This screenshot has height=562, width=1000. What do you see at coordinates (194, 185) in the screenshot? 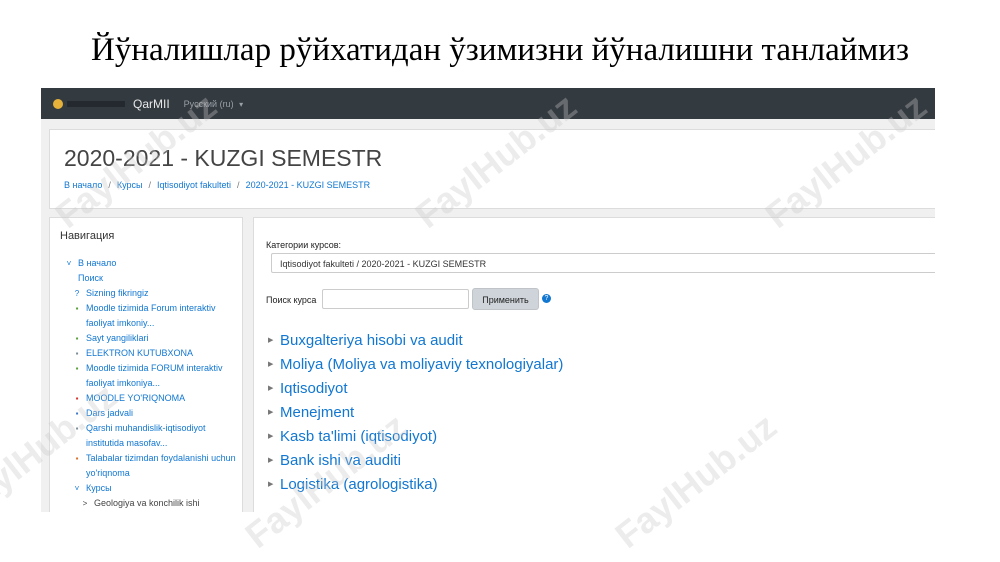
I see `breadcrumb-faculty: Iqtisodiyot fakulteti` at bounding box center [194, 185].